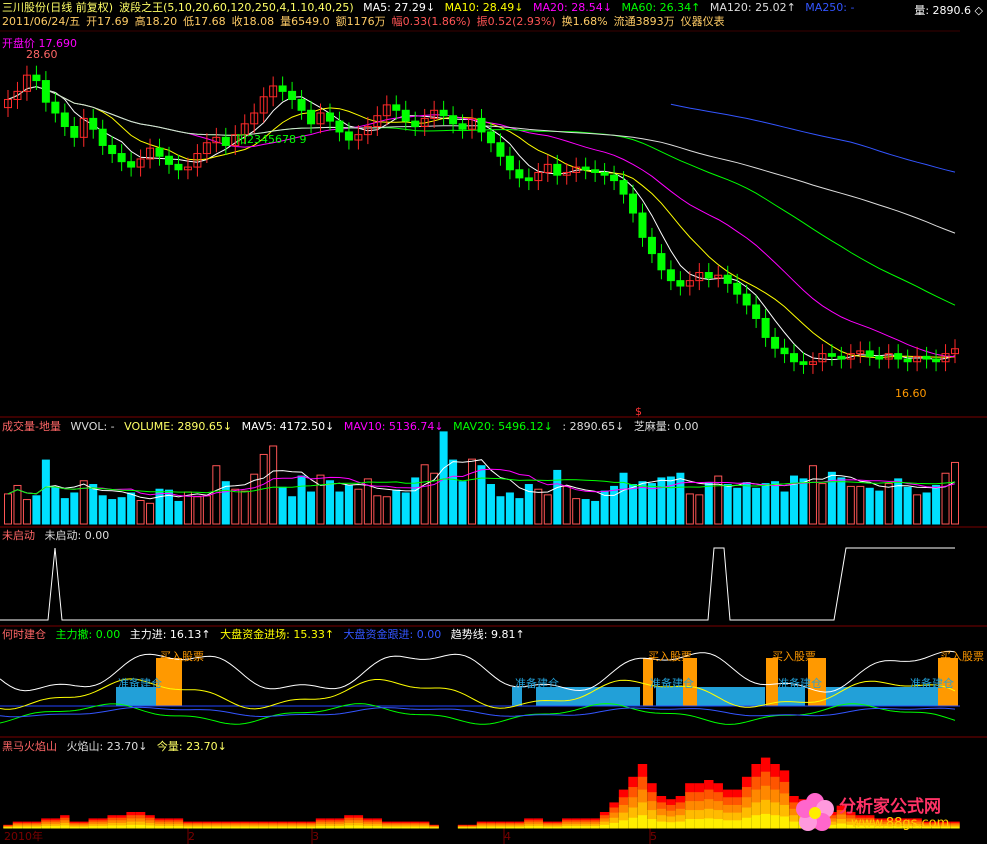 This screenshot has height=844, width=987. Describe the element at coordinates (399, 7) in the screenshot. I see `ma5-readout: MA5: 27.29↓` at that location.